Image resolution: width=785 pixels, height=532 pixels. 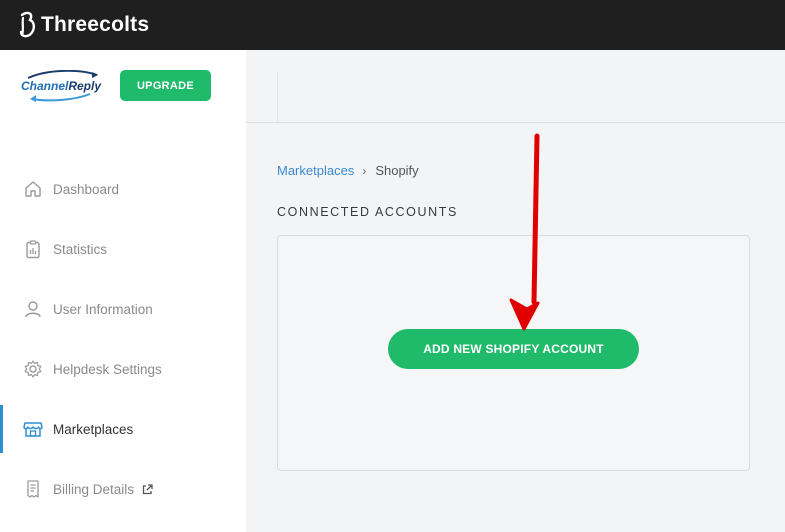 What do you see at coordinates (364, 170) in the screenshot?
I see `chevron-right-icon: ›` at bounding box center [364, 170].